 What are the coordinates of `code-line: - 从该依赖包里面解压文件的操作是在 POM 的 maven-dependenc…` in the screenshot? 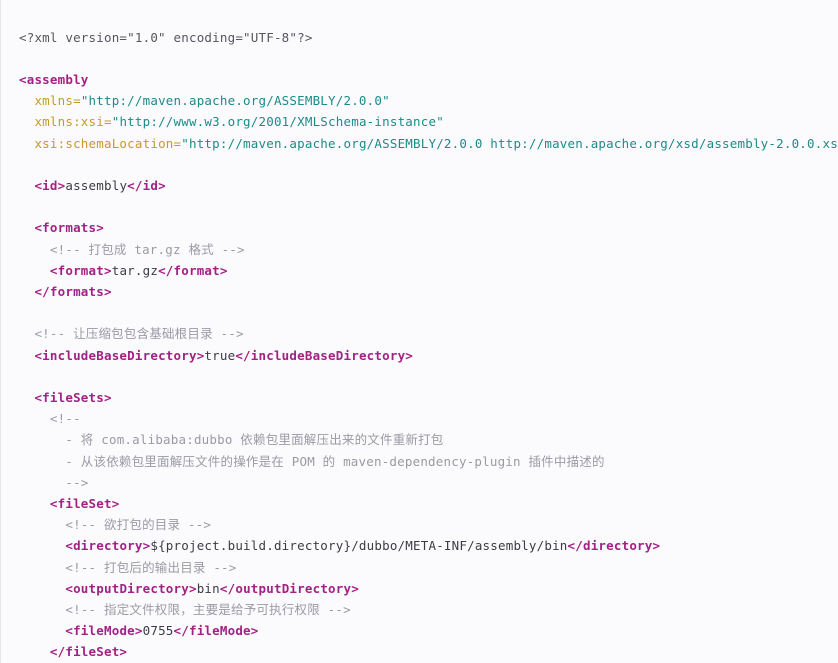 It's located at (419, 461).